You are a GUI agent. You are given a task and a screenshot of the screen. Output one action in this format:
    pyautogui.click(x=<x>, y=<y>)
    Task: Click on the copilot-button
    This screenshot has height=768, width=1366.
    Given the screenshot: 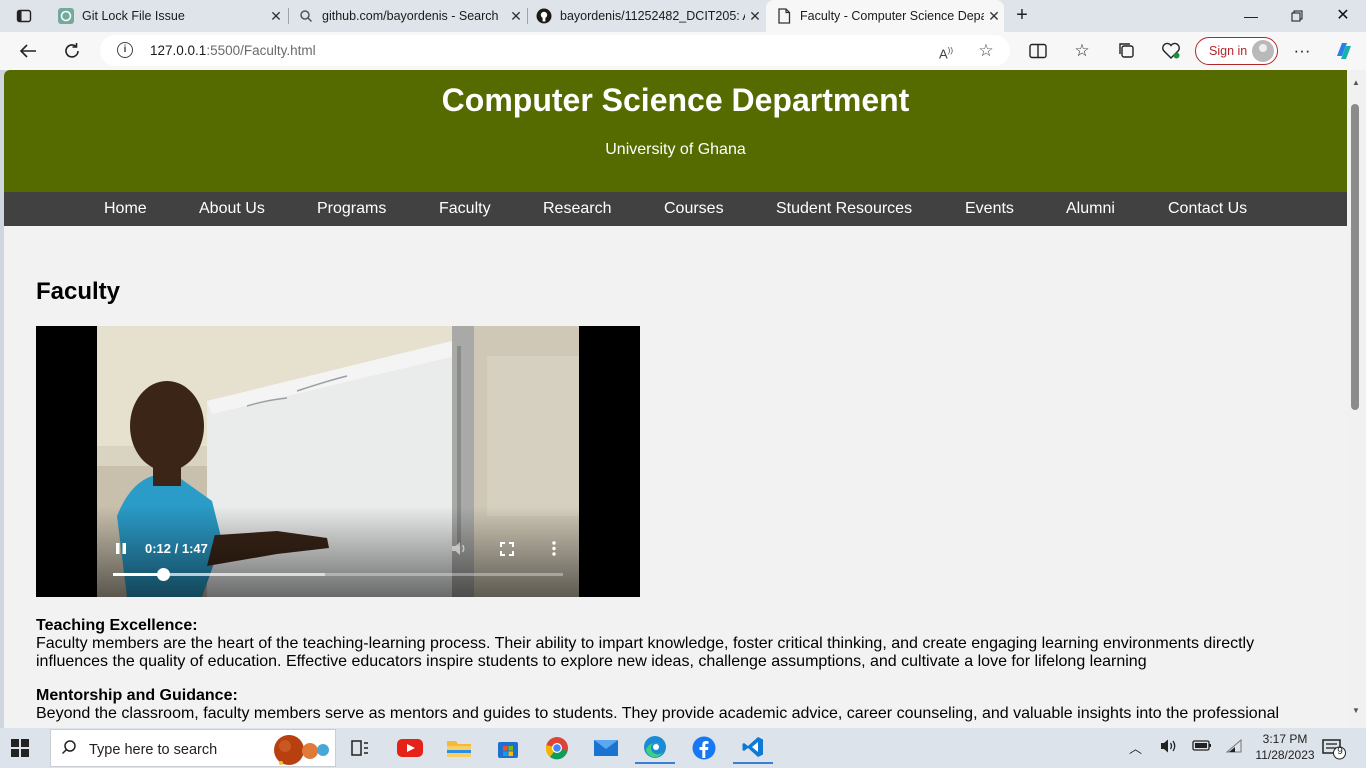 What is the action you would take?
    pyautogui.click(x=1344, y=51)
    